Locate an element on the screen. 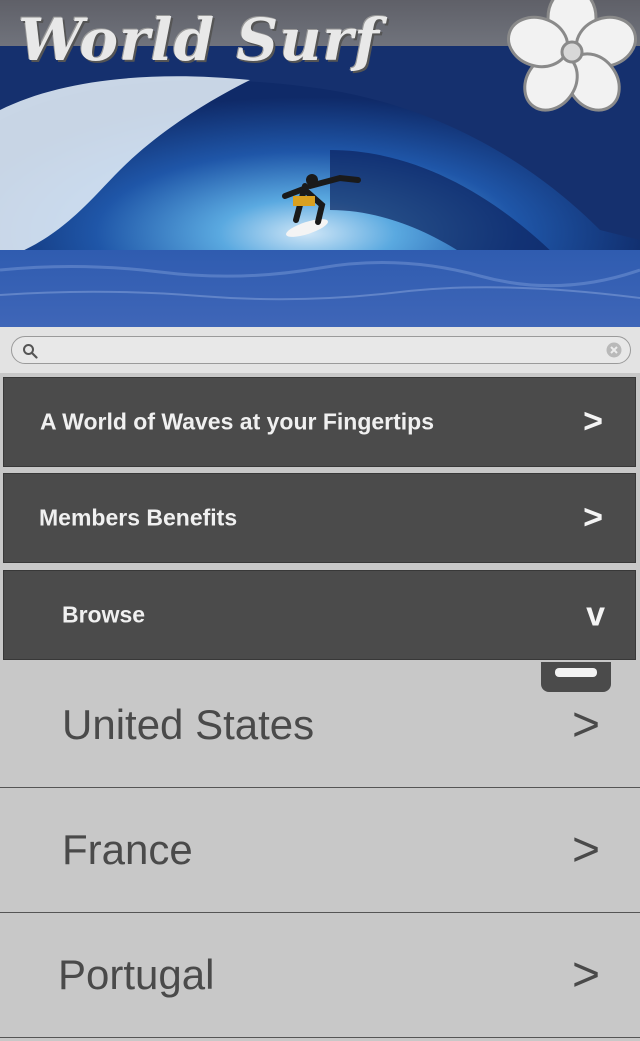 The height and width of the screenshot is (1041, 640). nav-item-label: A World of Waves at your Fingertips is located at coordinates (237, 421).